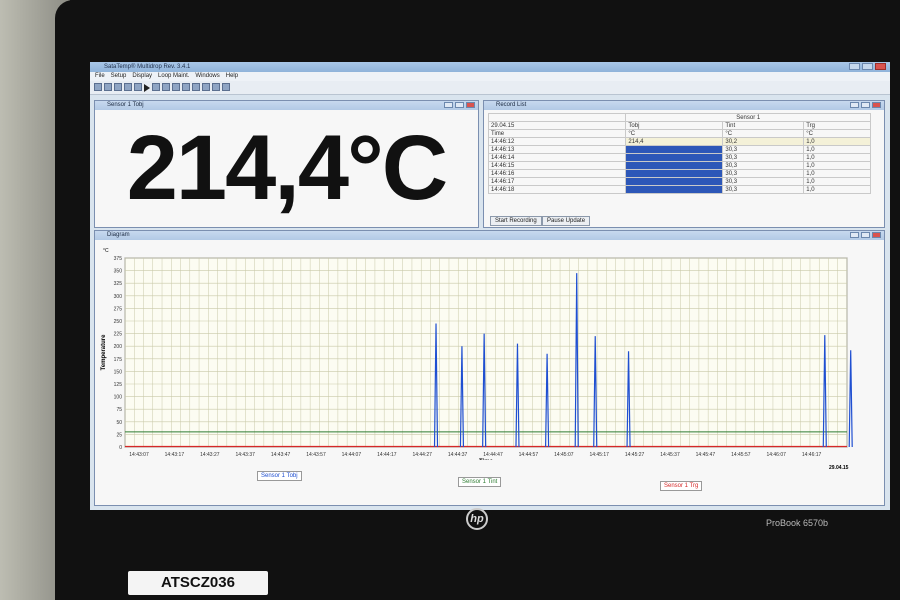 This screenshot has height=600, width=900. Describe the element at coordinates (142, 76) in the screenshot. I see `menu-display: Display` at that location.